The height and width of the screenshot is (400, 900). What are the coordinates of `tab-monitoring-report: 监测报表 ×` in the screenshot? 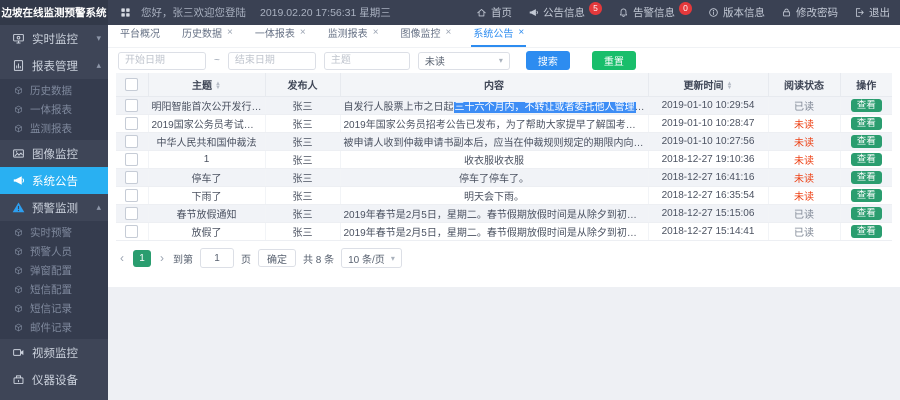 It's located at (353, 36).